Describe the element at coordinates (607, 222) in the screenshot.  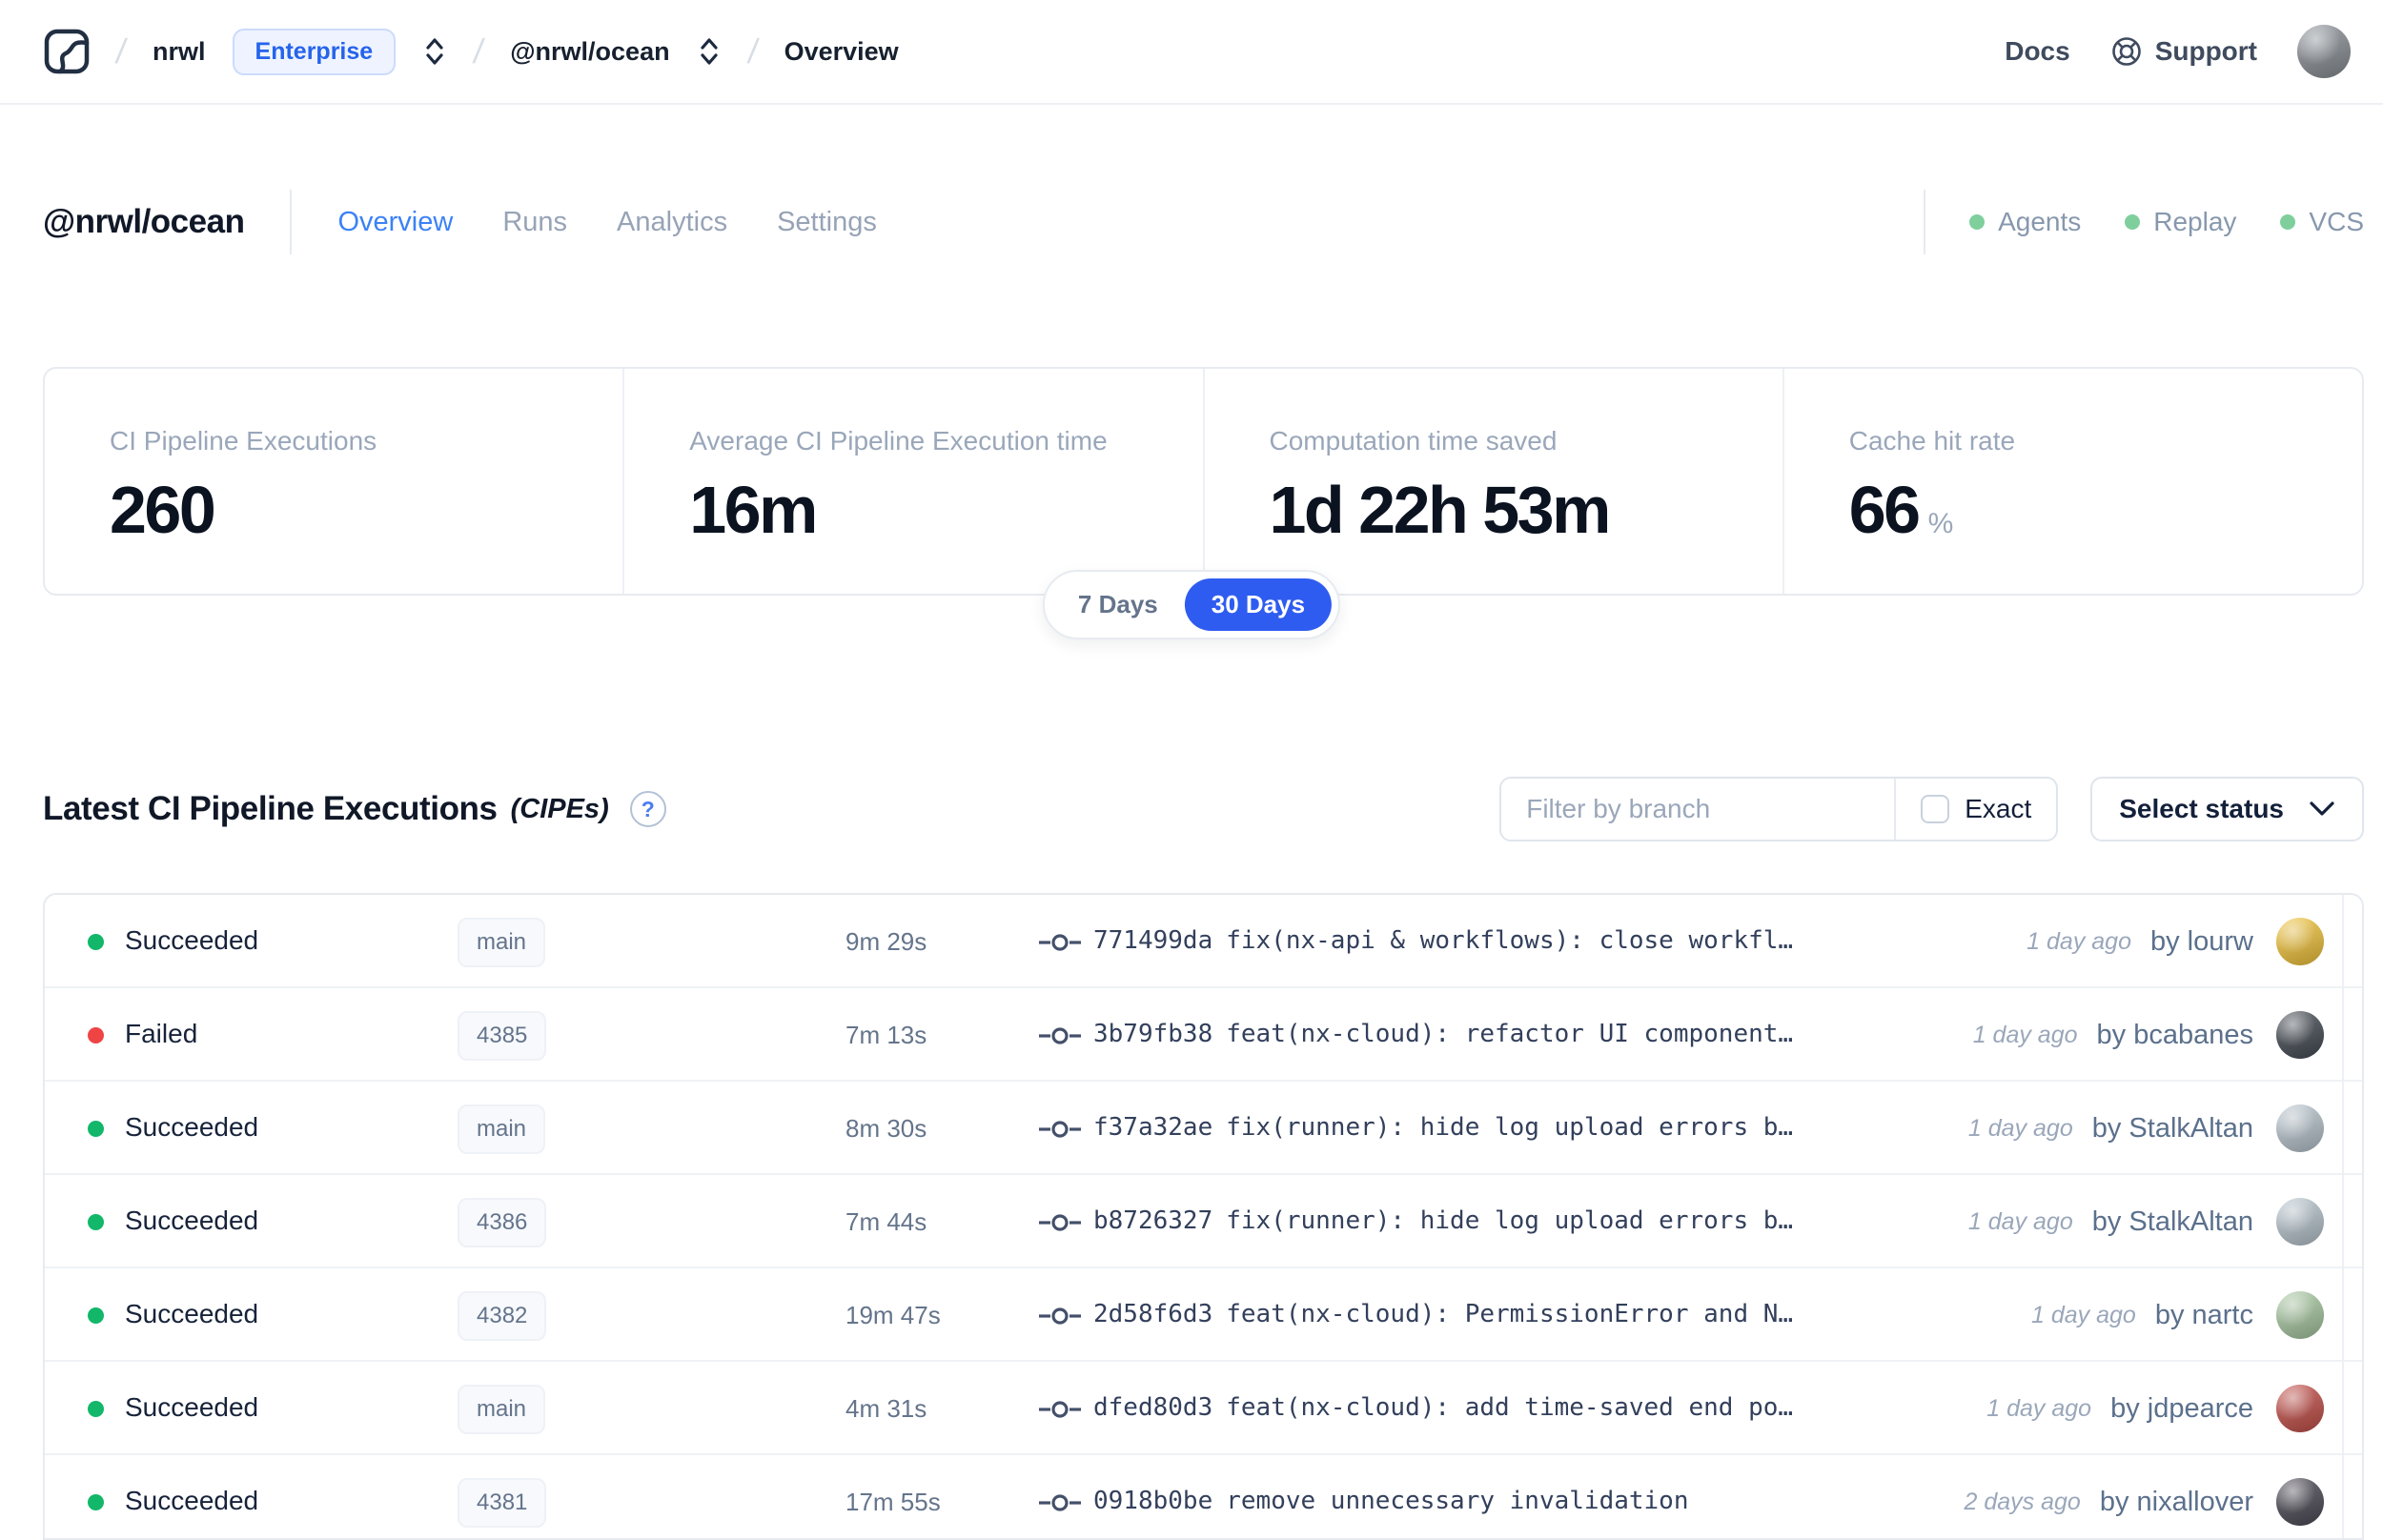
I see `workspace-tabs: Overview Runs Analytics Settings` at that location.